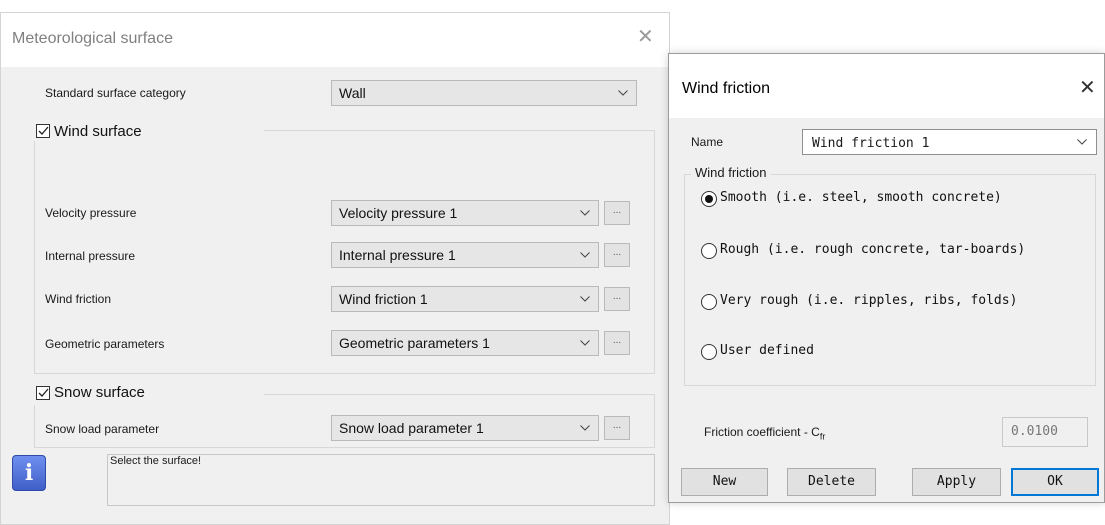 Image resolution: width=1105 pixels, height=525 pixels. Describe the element at coordinates (115, 93) in the screenshot. I see `standard-category-label: Standard surface category` at that location.